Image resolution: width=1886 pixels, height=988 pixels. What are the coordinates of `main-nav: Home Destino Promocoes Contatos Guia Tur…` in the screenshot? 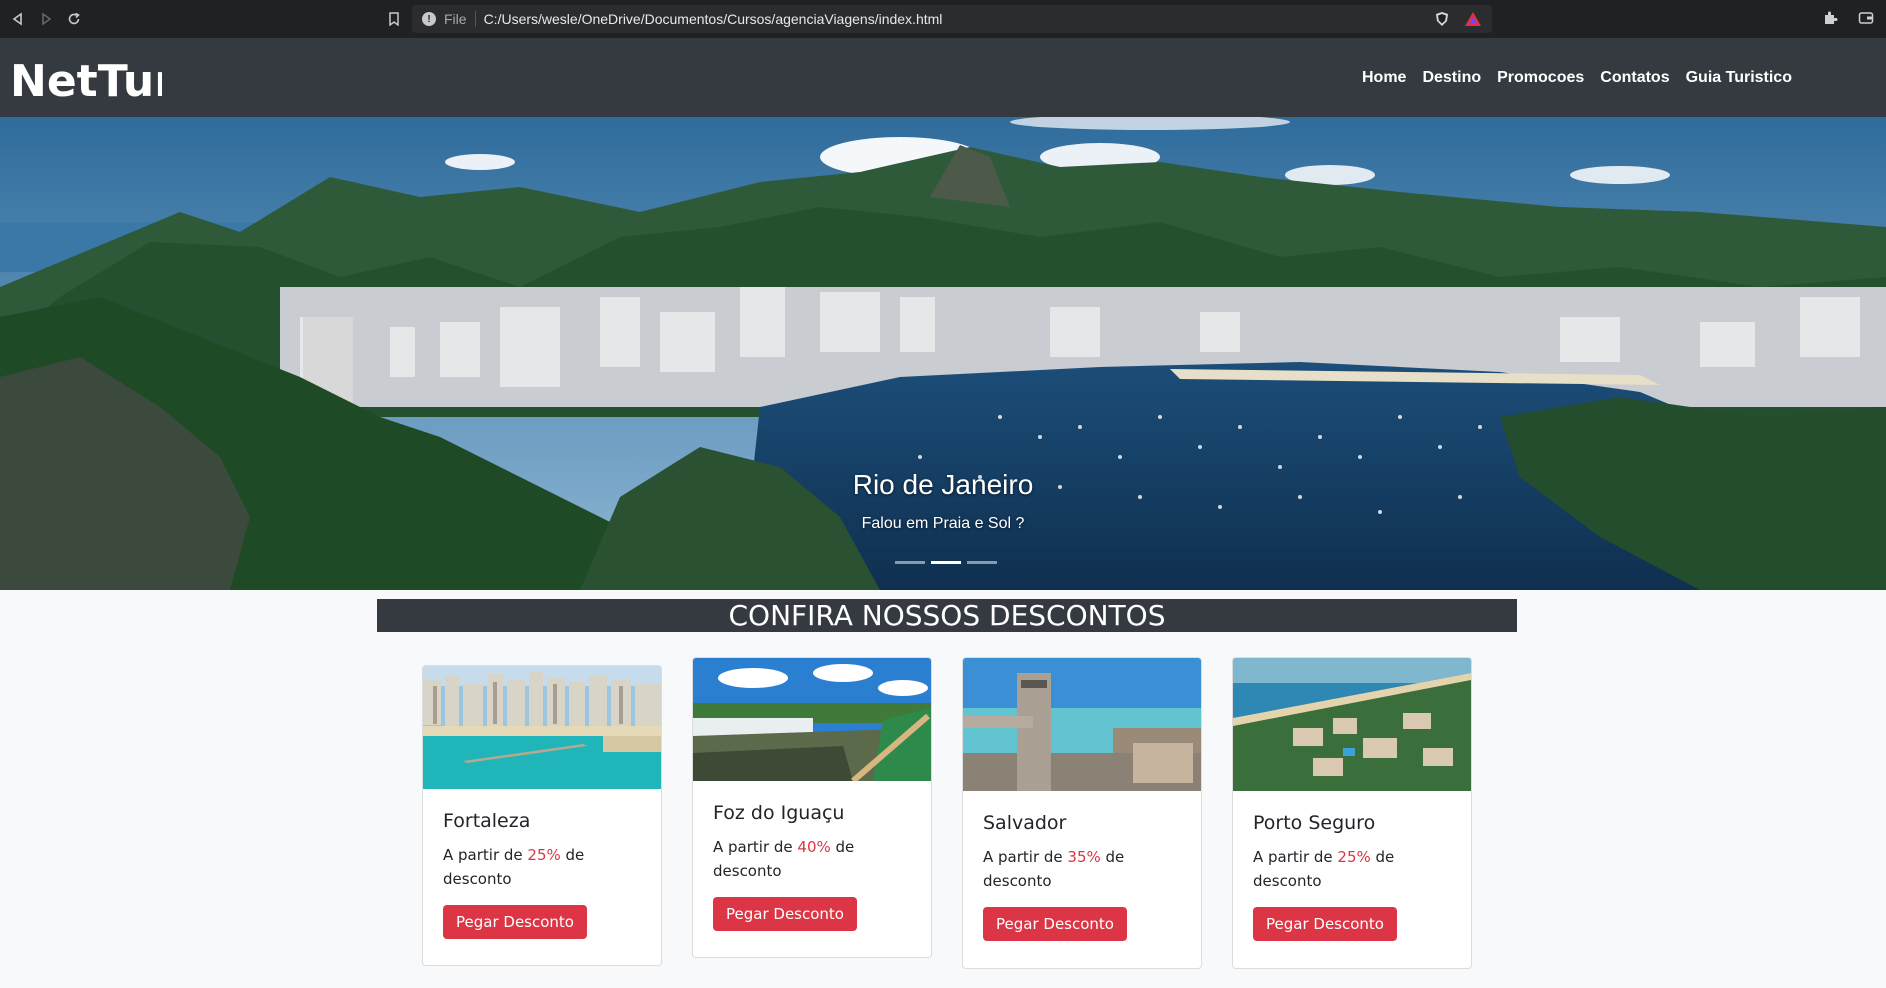 It's located at (1577, 78).